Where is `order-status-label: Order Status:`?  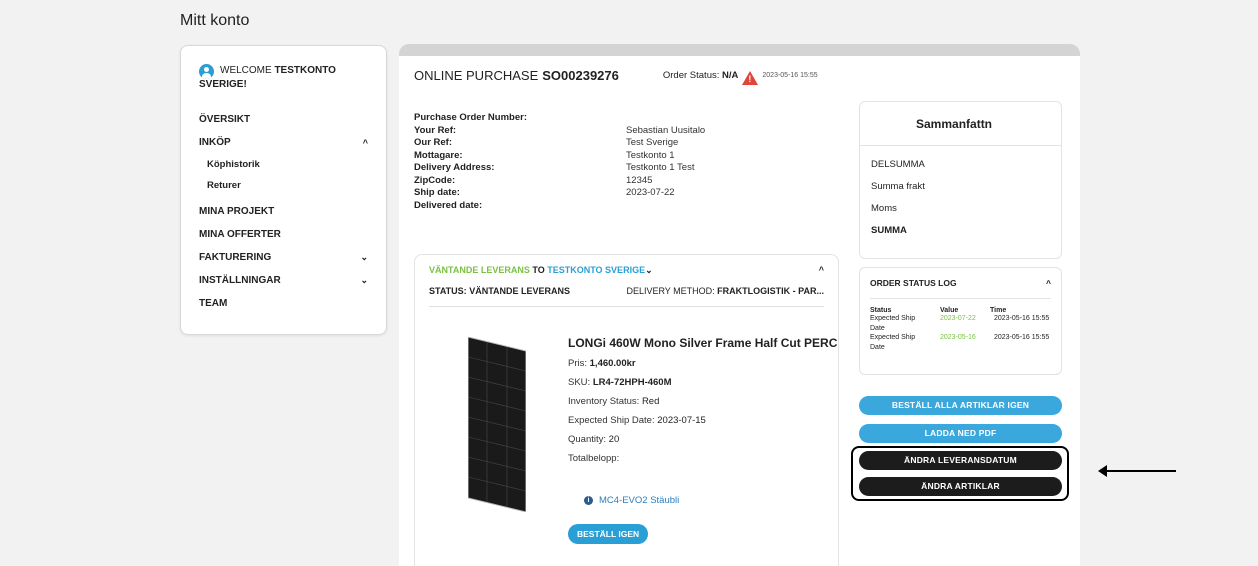
order-status-label: Order Status: is located at coordinates (691, 75).